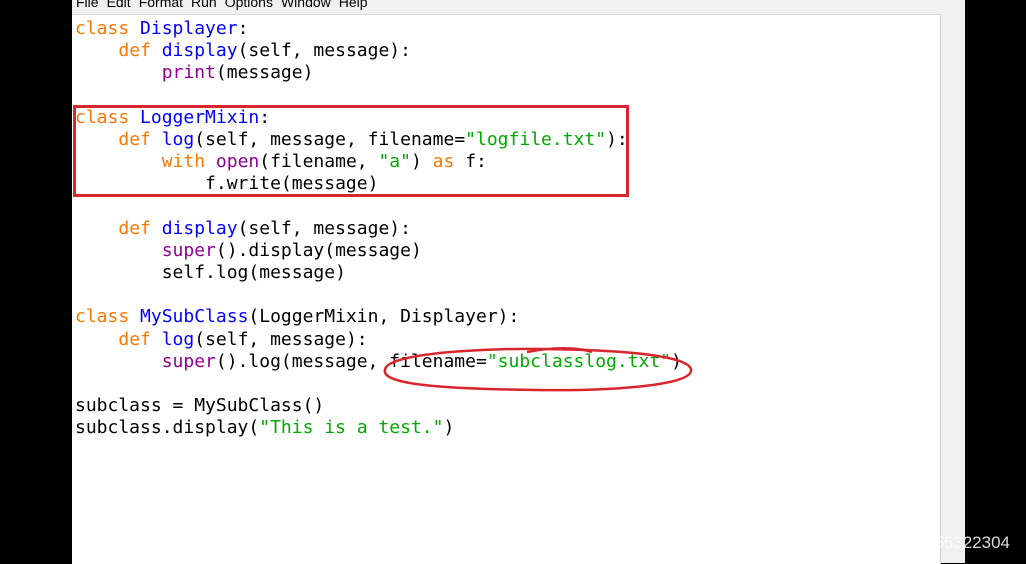 This screenshot has width=1026, height=564. I want to click on code-token: (LoggerMixin, Displayer):, so click(384, 317).